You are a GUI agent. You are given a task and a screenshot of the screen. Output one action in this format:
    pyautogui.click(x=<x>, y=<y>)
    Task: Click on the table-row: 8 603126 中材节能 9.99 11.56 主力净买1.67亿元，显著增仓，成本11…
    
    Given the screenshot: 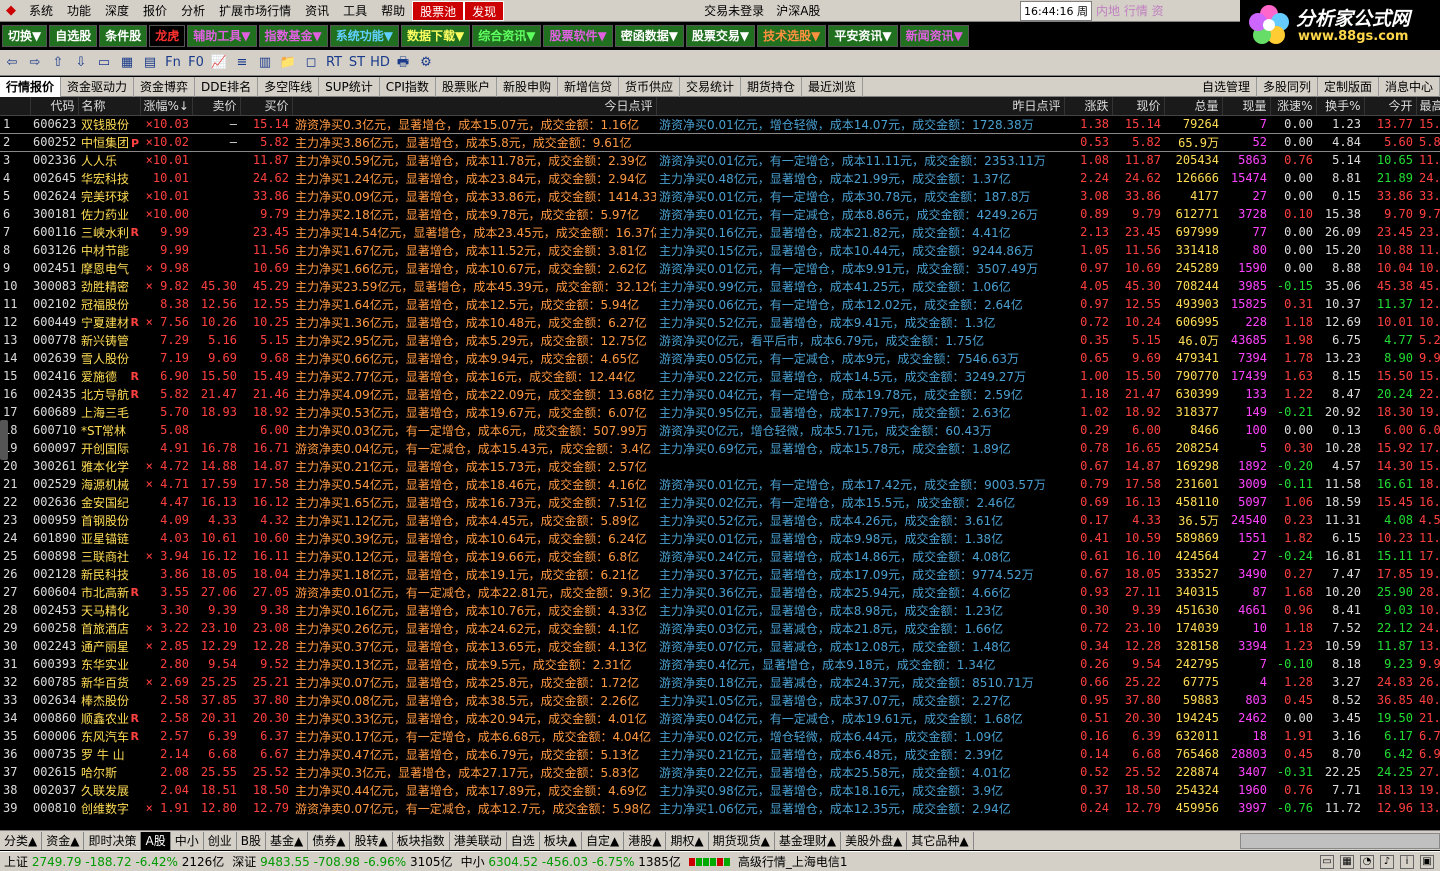 What is the action you would take?
    pyautogui.click(x=720, y=250)
    